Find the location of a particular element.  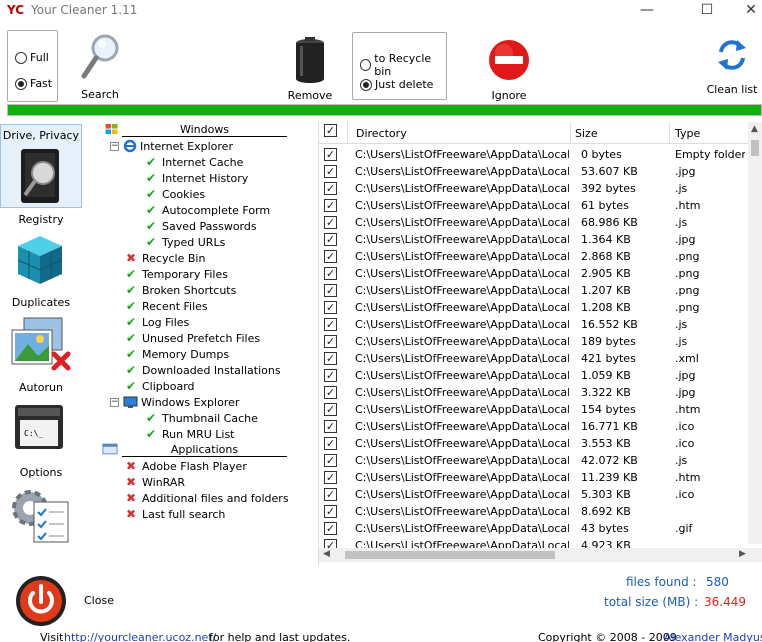

tree-ie-item: ✔ Internet Cache is located at coordinates (194, 162).